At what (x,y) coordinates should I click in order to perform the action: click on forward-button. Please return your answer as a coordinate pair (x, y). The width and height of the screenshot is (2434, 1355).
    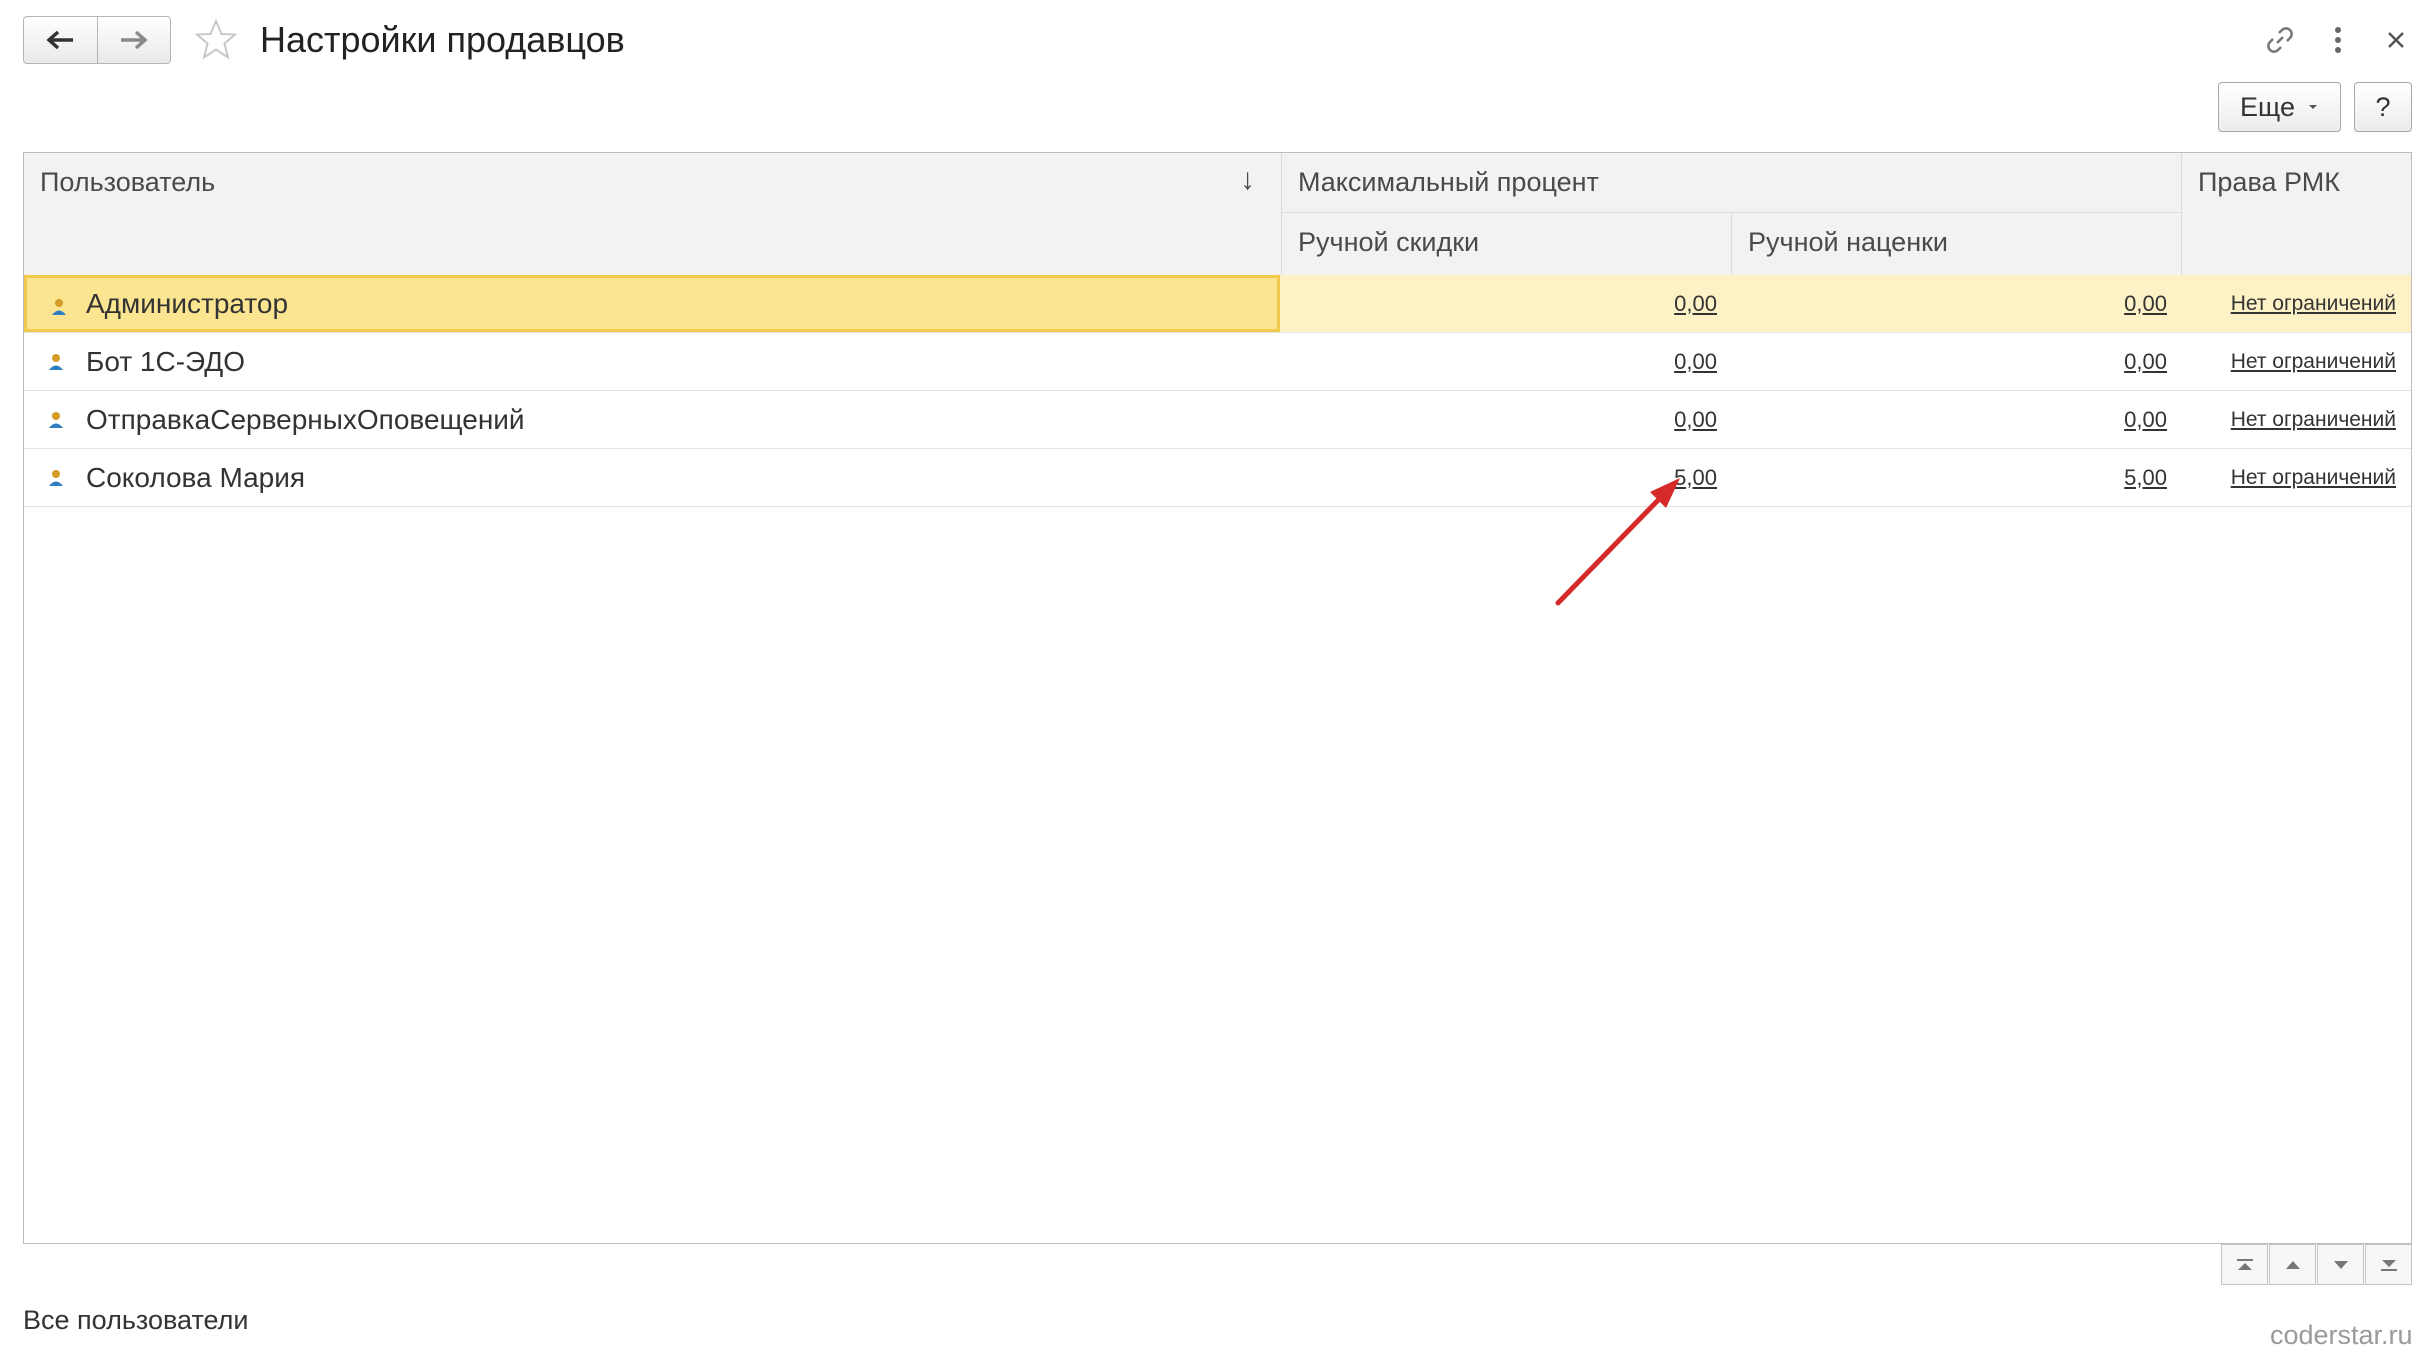
    Looking at the image, I should click on (133, 40).